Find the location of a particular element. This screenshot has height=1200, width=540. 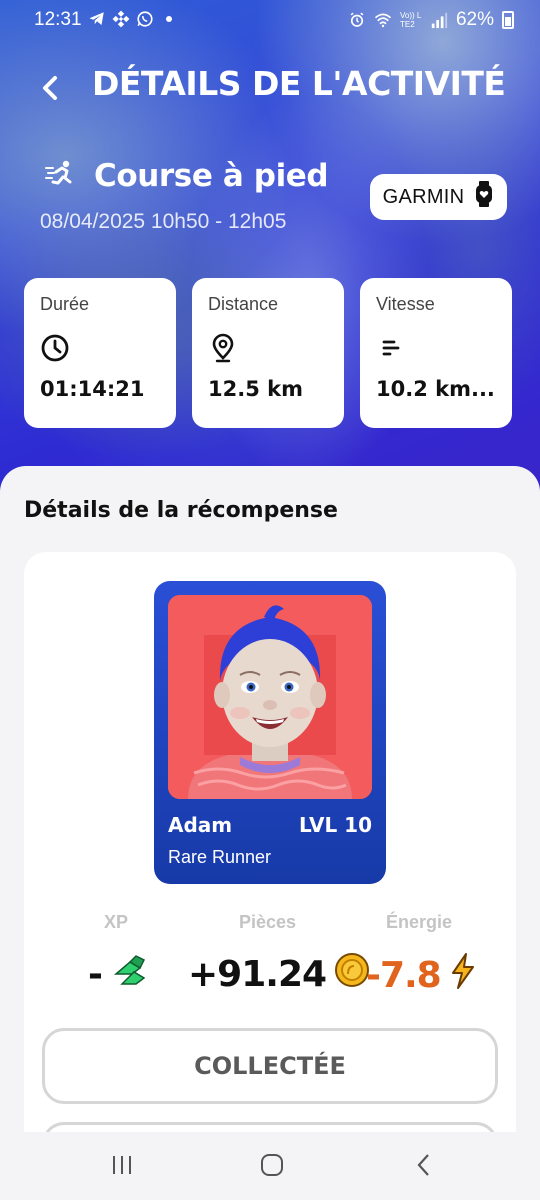

avatar is located at coordinates (270, 697).